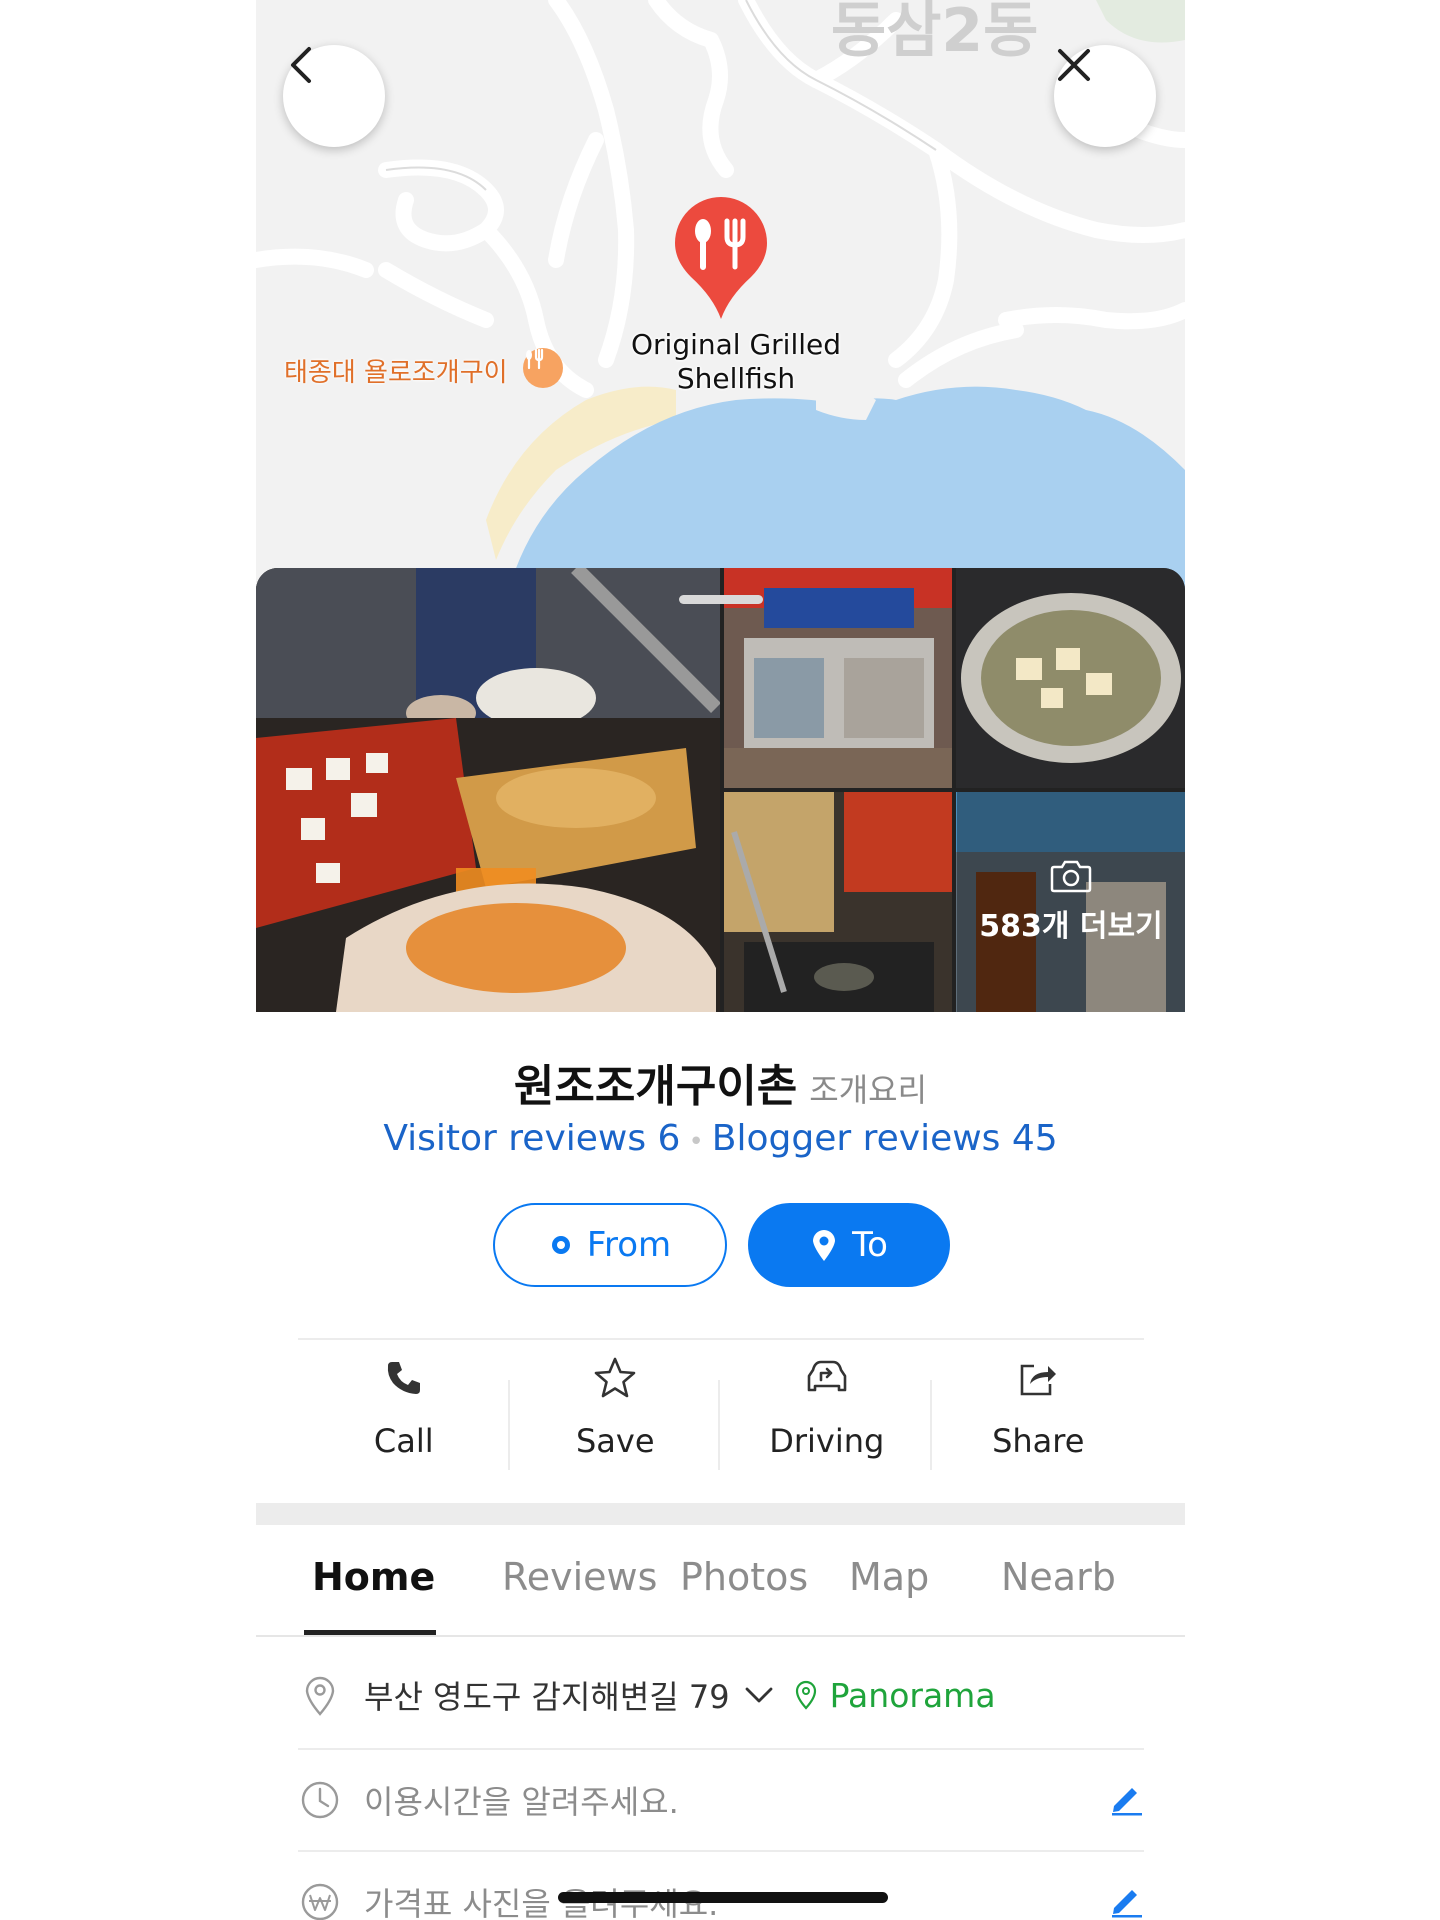 Image resolution: width=1440 pixels, height=1920 pixels. I want to click on tab-photos: Photos, so click(744, 1577).